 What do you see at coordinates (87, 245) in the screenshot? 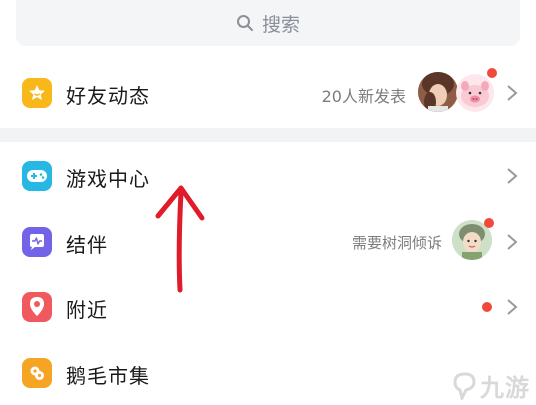
I see `menu-item-label: 结伴` at bounding box center [87, 245].